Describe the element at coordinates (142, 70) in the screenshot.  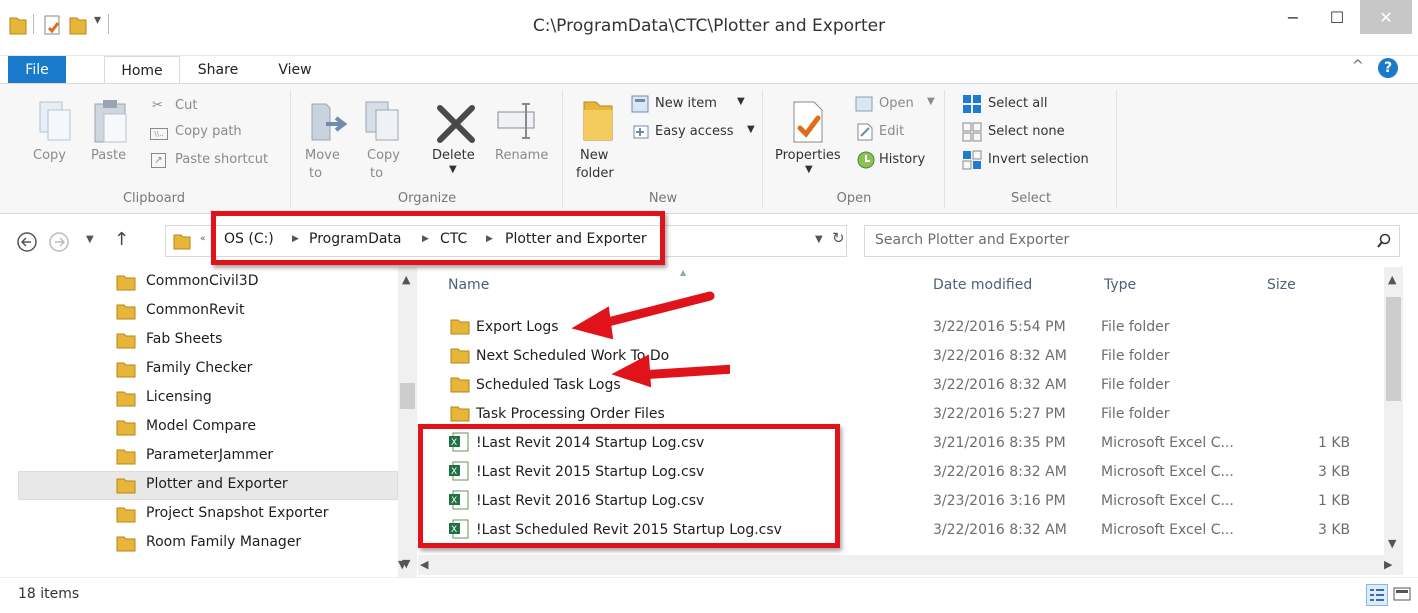
I see `tab-home: Home` at that location.